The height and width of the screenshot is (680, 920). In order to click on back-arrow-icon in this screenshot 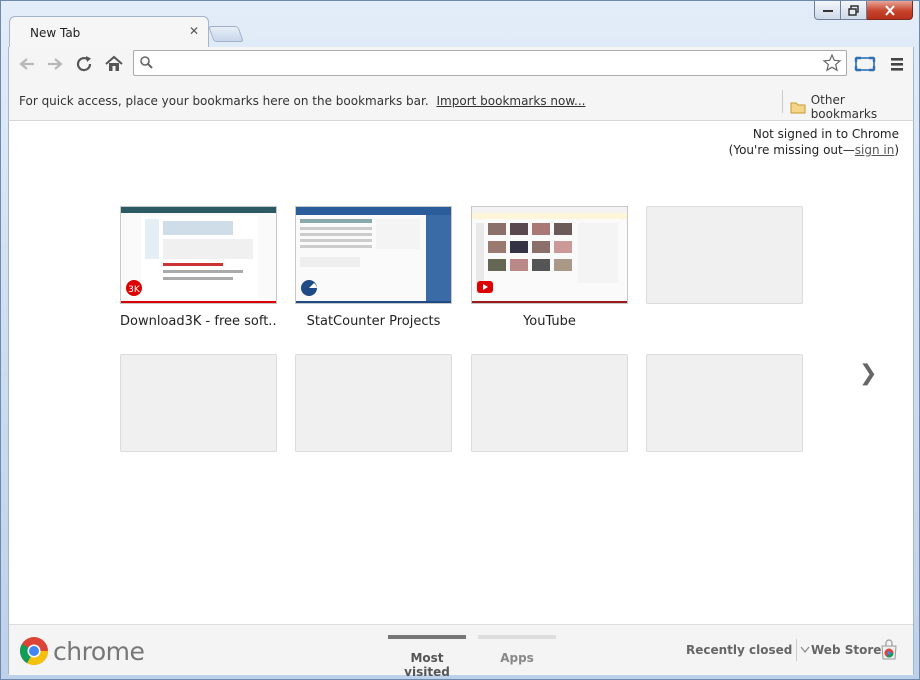, I will do `click(26, 64)`.